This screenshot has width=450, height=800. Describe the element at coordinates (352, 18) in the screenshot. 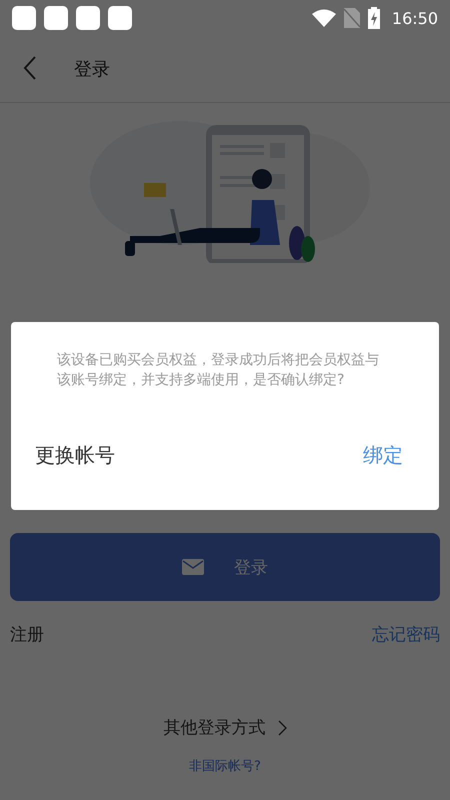

I see `no-sim-icon` at that location.